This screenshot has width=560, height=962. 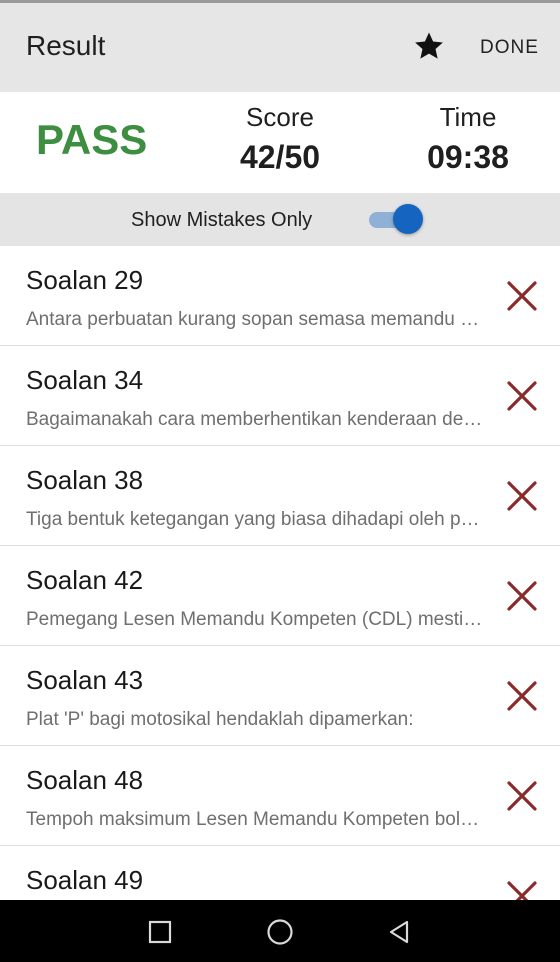 I want to click on time-label: Time, so click(x=468, y=117).